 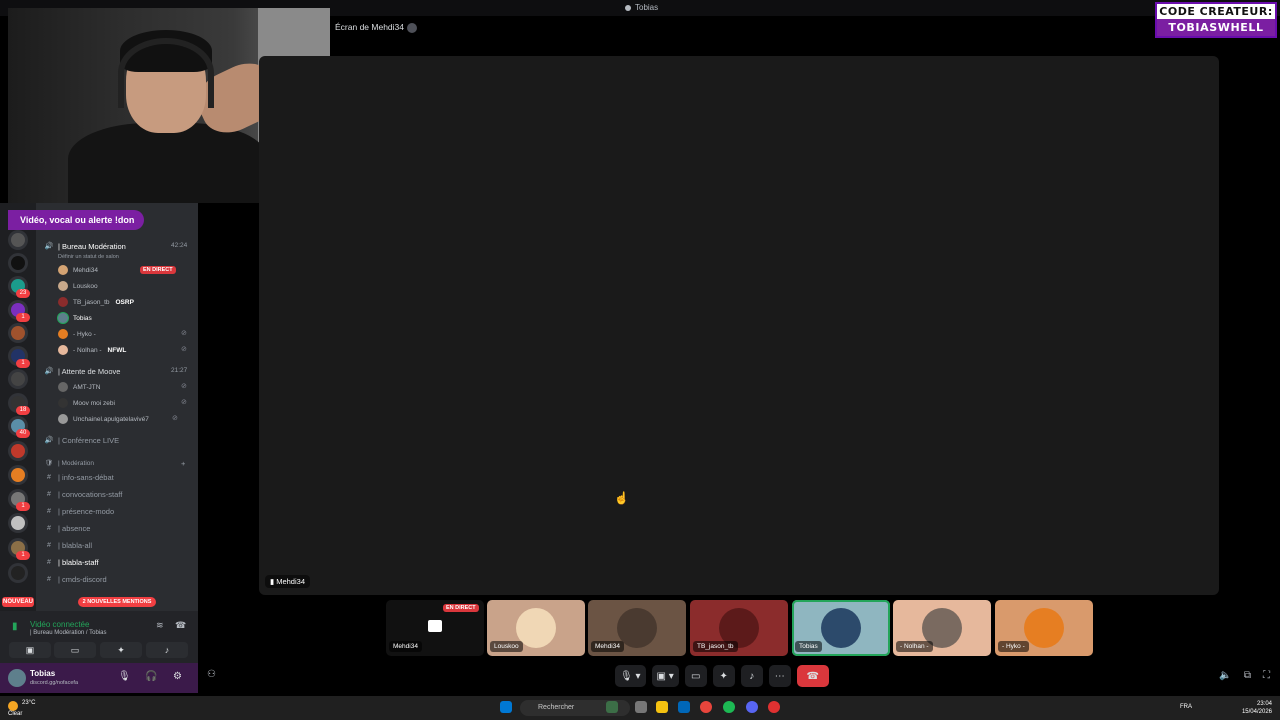 I want to click on participant-tile: TB_jason_tb, so click(x=739, y=628).